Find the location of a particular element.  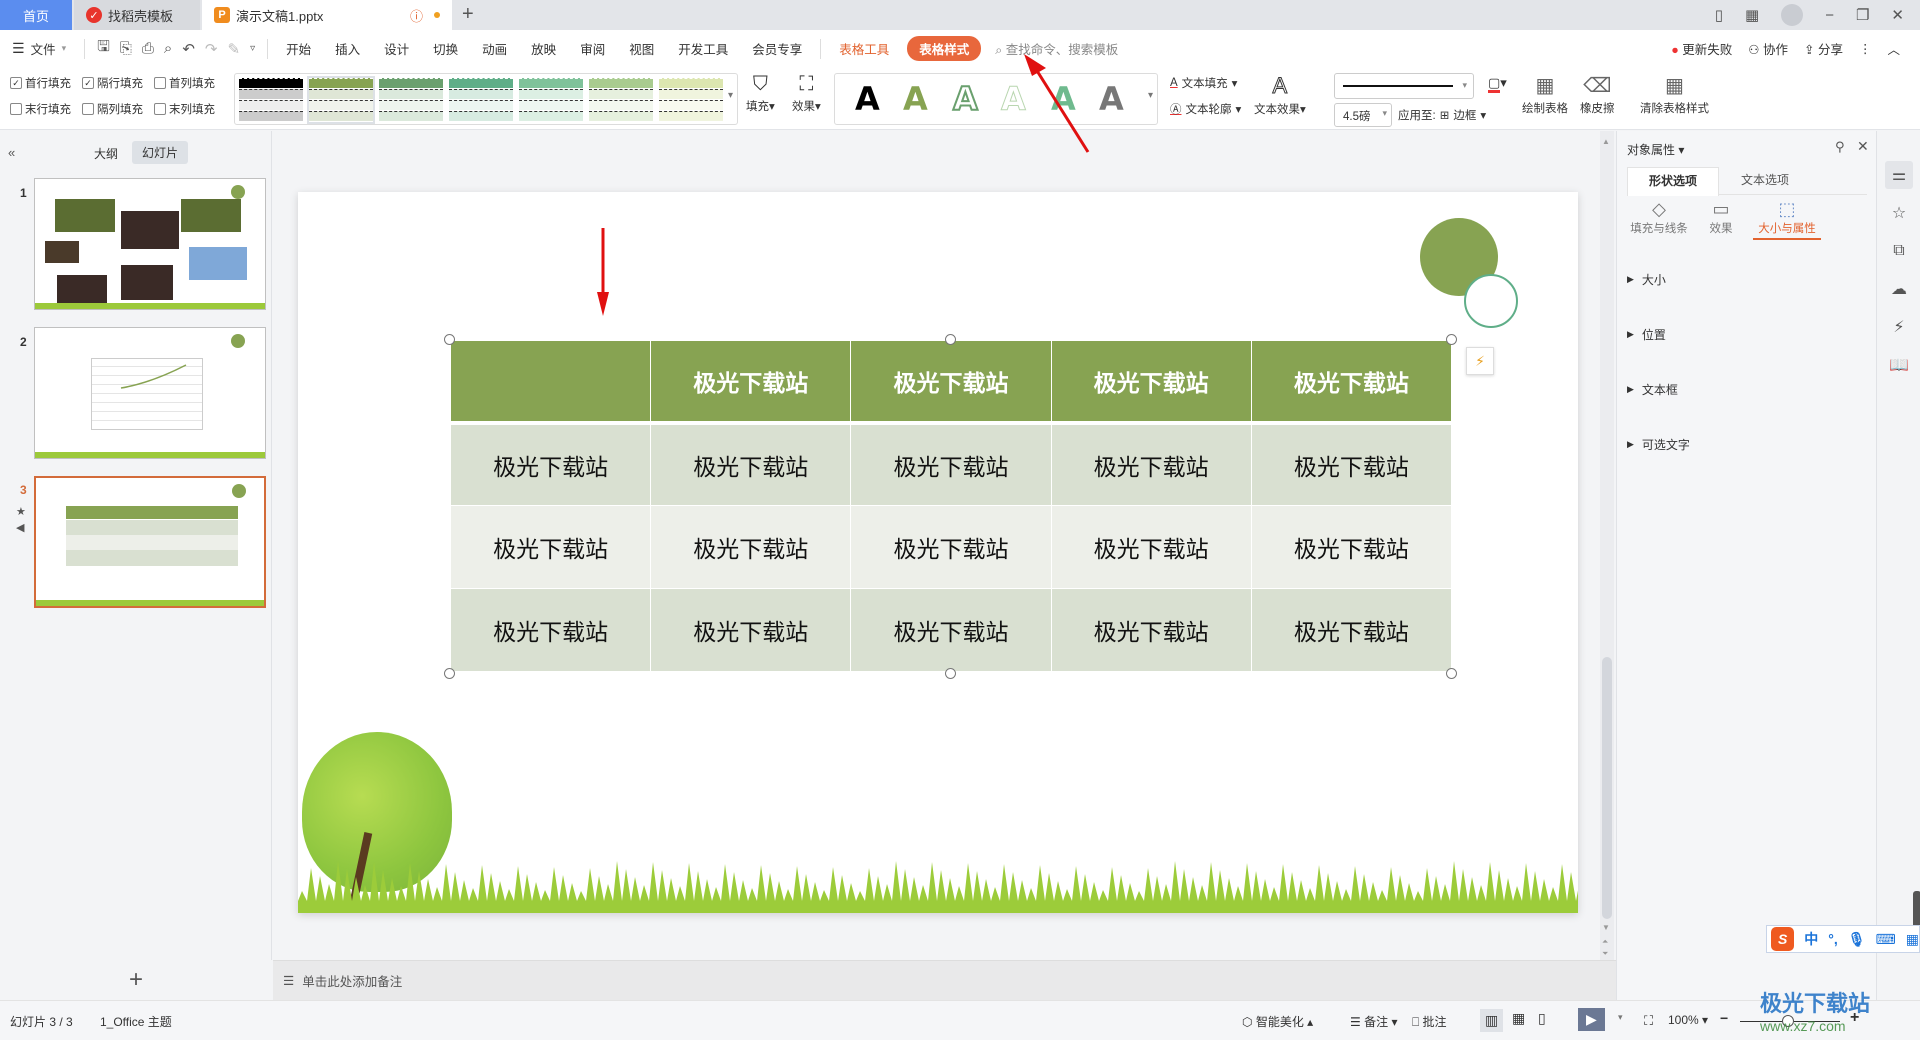

file-menu: ☰ 文件 ▾ is located at coordinates (39, 48).